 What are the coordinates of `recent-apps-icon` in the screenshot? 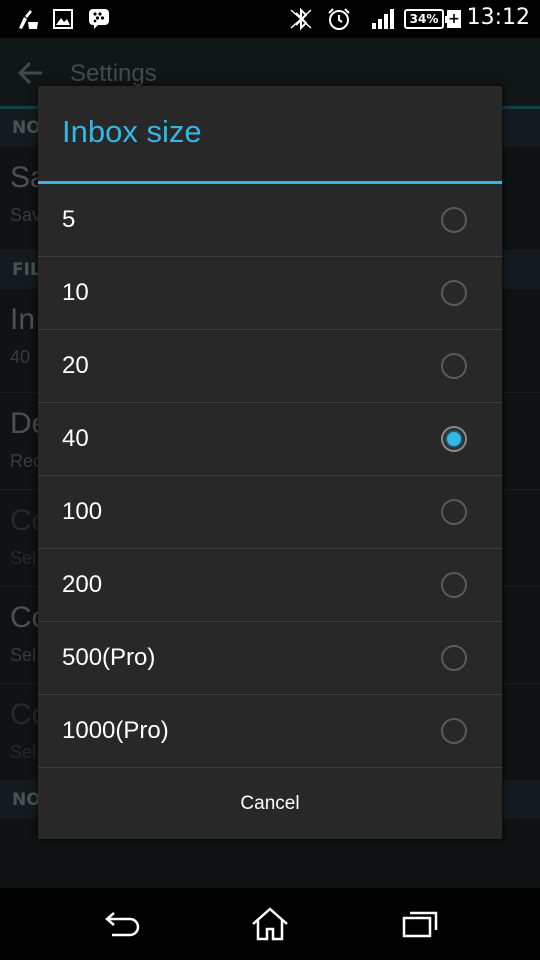 It's located at (420, 924).